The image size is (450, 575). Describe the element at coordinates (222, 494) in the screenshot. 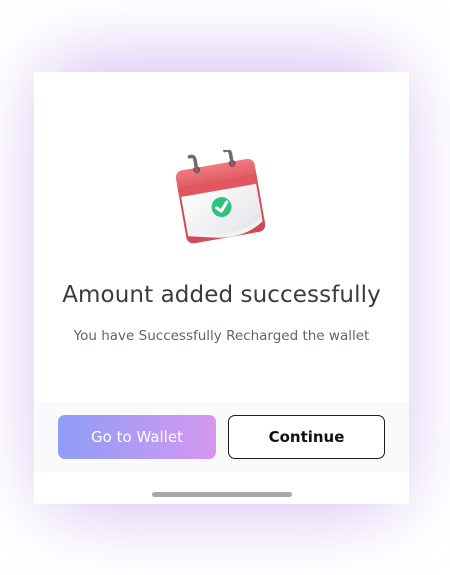

I see `home-indicator` at that location.